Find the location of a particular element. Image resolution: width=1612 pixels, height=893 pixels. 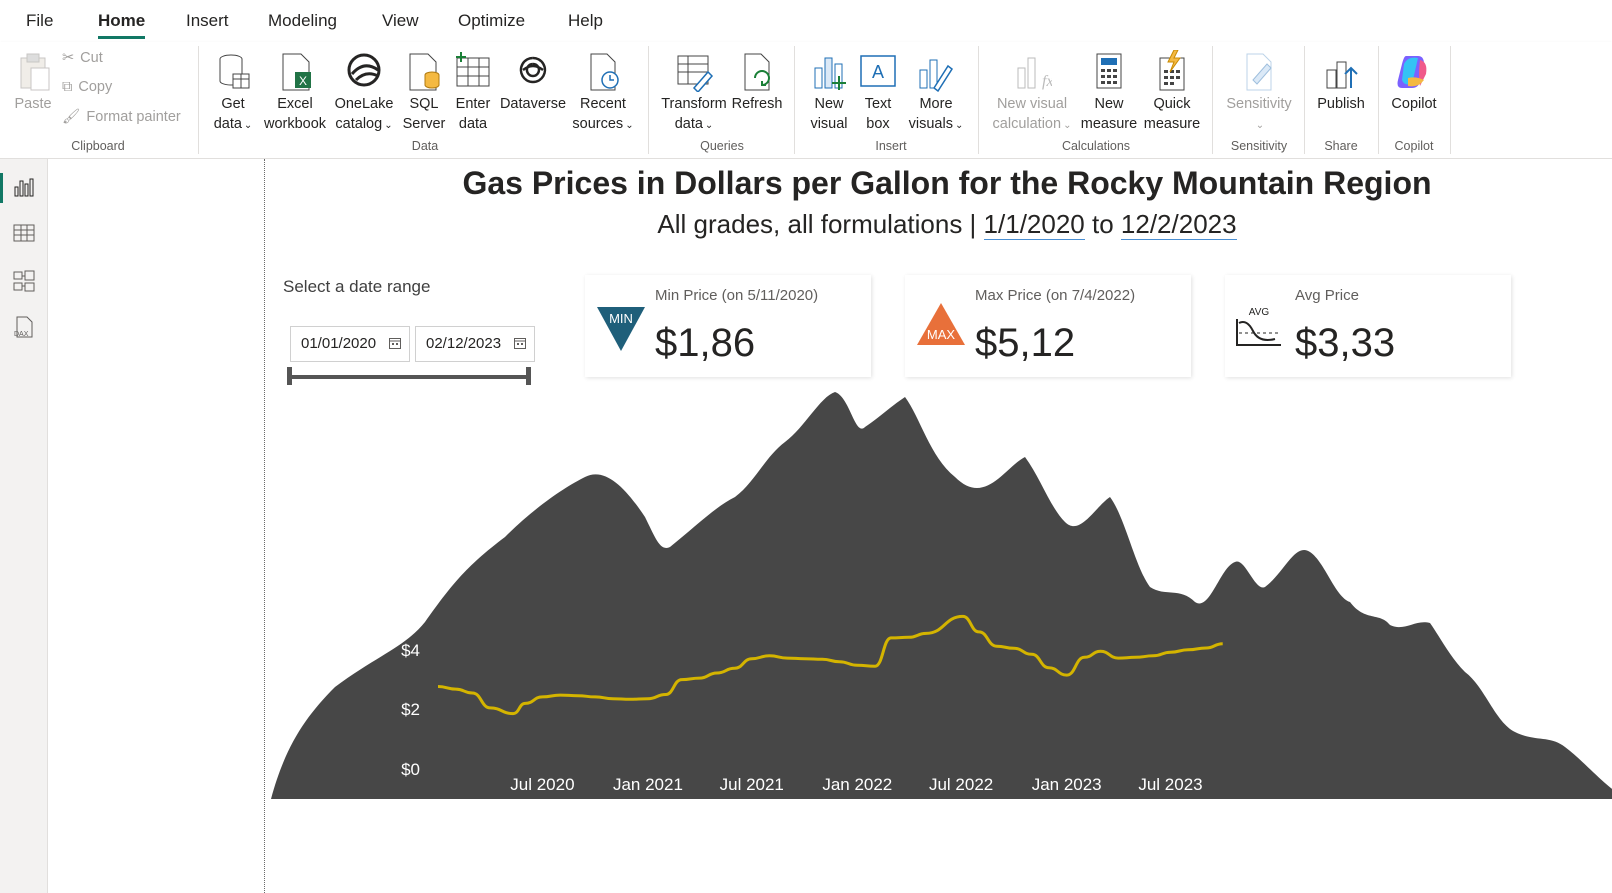

x-tick-label: Jan 2021 is located at coordinates (648, 784).